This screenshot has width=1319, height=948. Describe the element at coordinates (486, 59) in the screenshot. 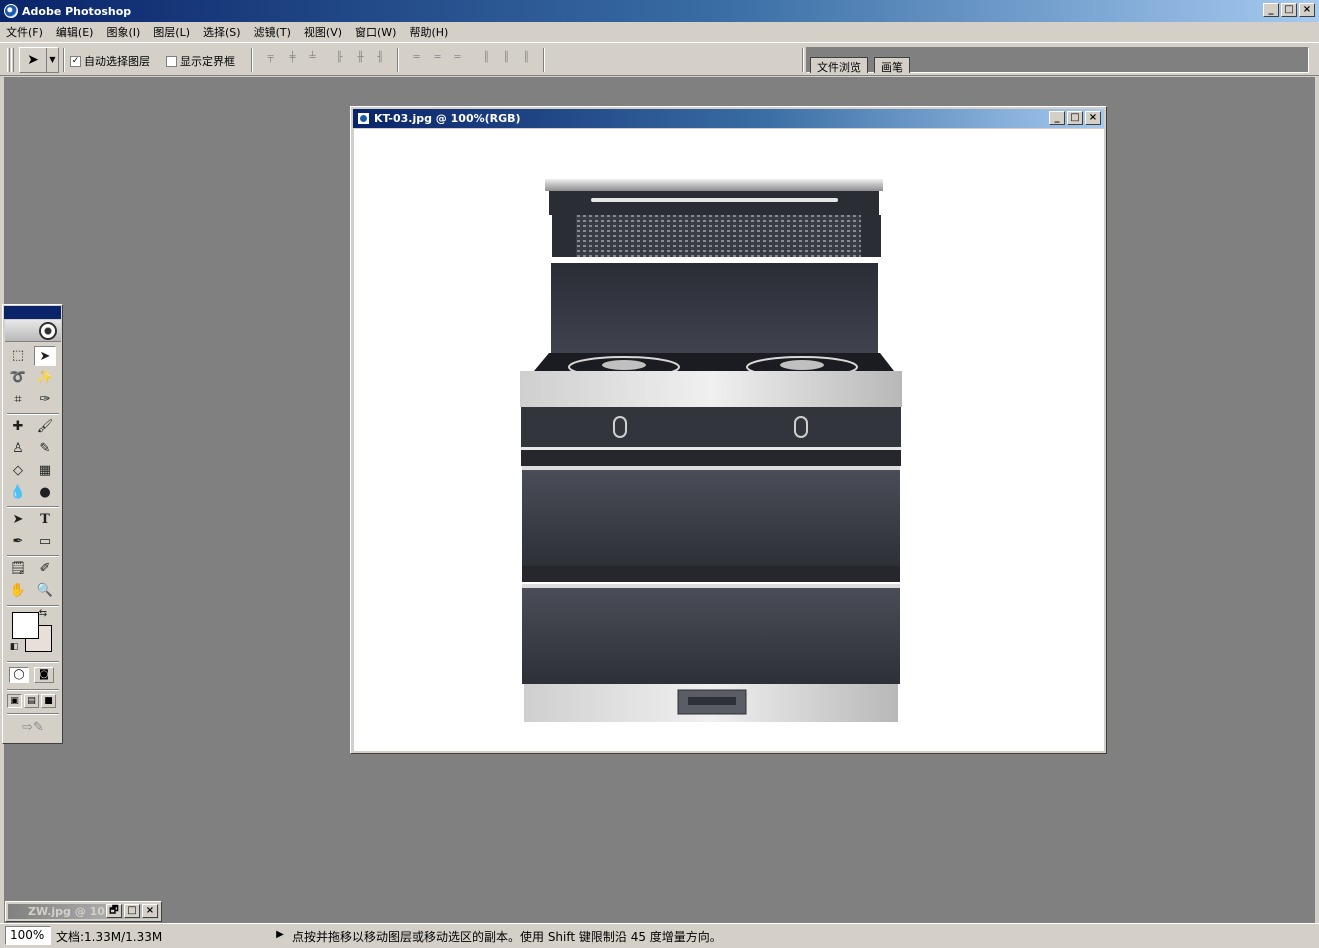

I see `distribute-left-icon: ║` at that location.